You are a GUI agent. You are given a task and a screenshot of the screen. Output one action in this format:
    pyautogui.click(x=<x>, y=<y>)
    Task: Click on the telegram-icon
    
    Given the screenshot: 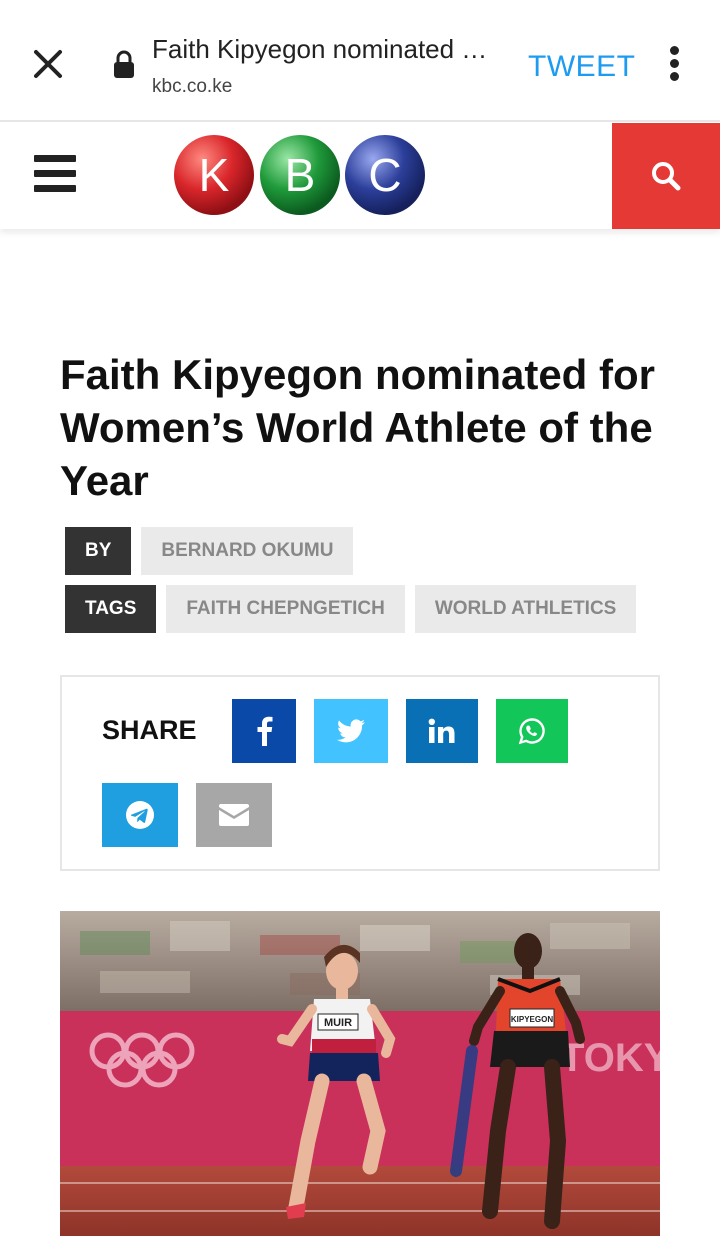 What is the action you would take?
    pyautogui.click(x=140, y=815)
    